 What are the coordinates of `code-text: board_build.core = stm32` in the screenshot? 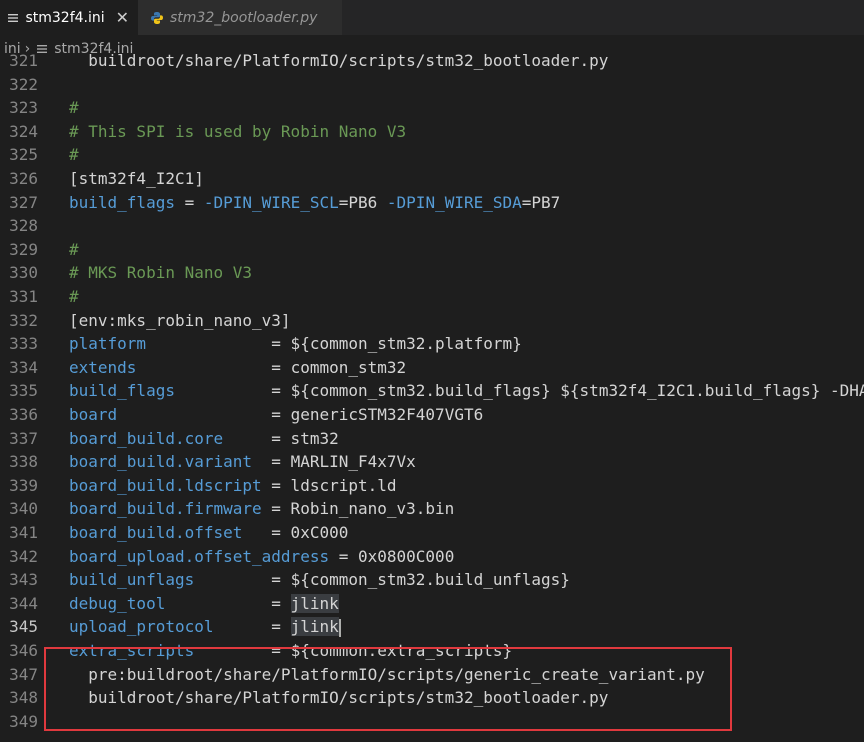 It's located at (204, 439).